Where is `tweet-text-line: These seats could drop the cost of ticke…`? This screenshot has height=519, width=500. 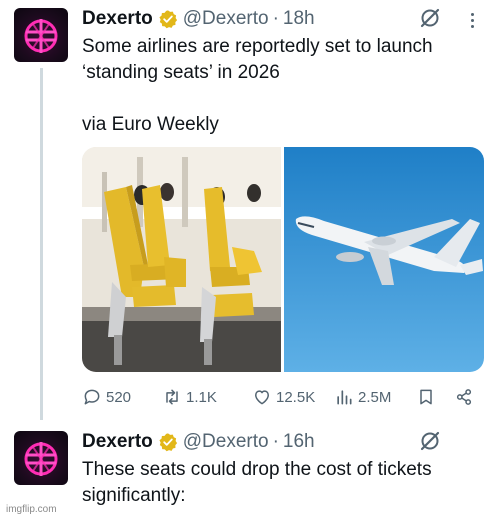
tweet-text-line: These seats could drop the cost of ticke… is located at coordinates (257, 469).